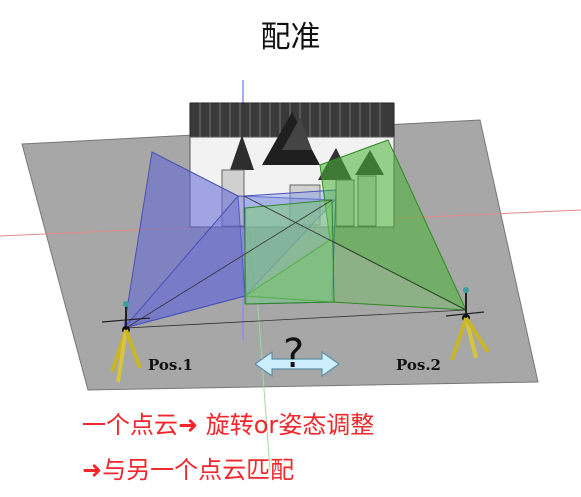 This screenshot has height=497, width=581. Describe the element at coordinates (170, 365) in the screenshot. I see `pos1-label: Pos.1` at that location.